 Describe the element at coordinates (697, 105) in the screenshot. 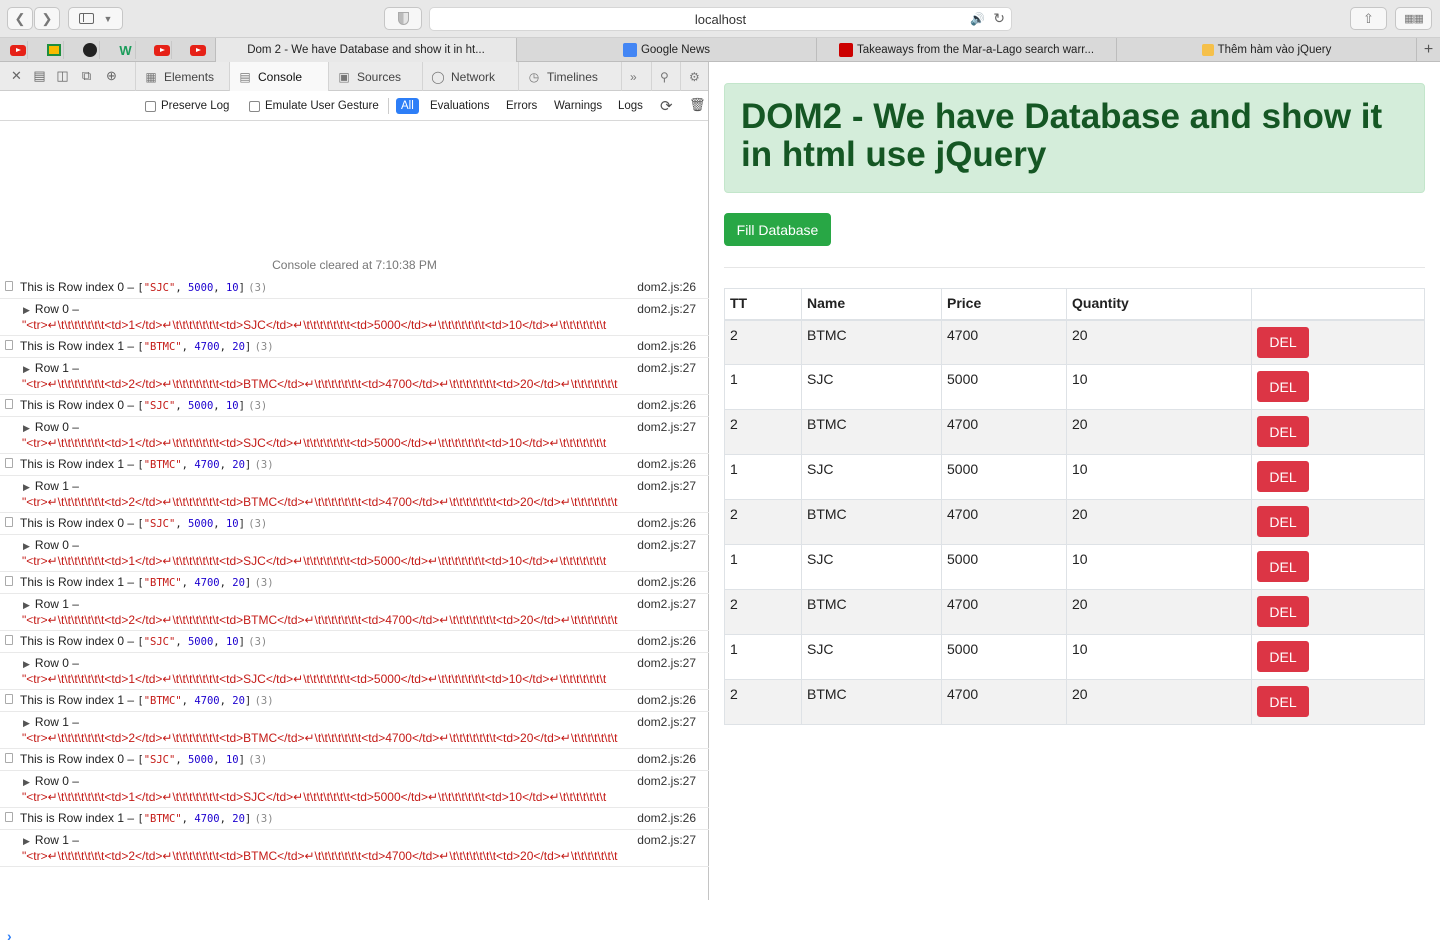

I see `trash-icon: 🗑` at that location.